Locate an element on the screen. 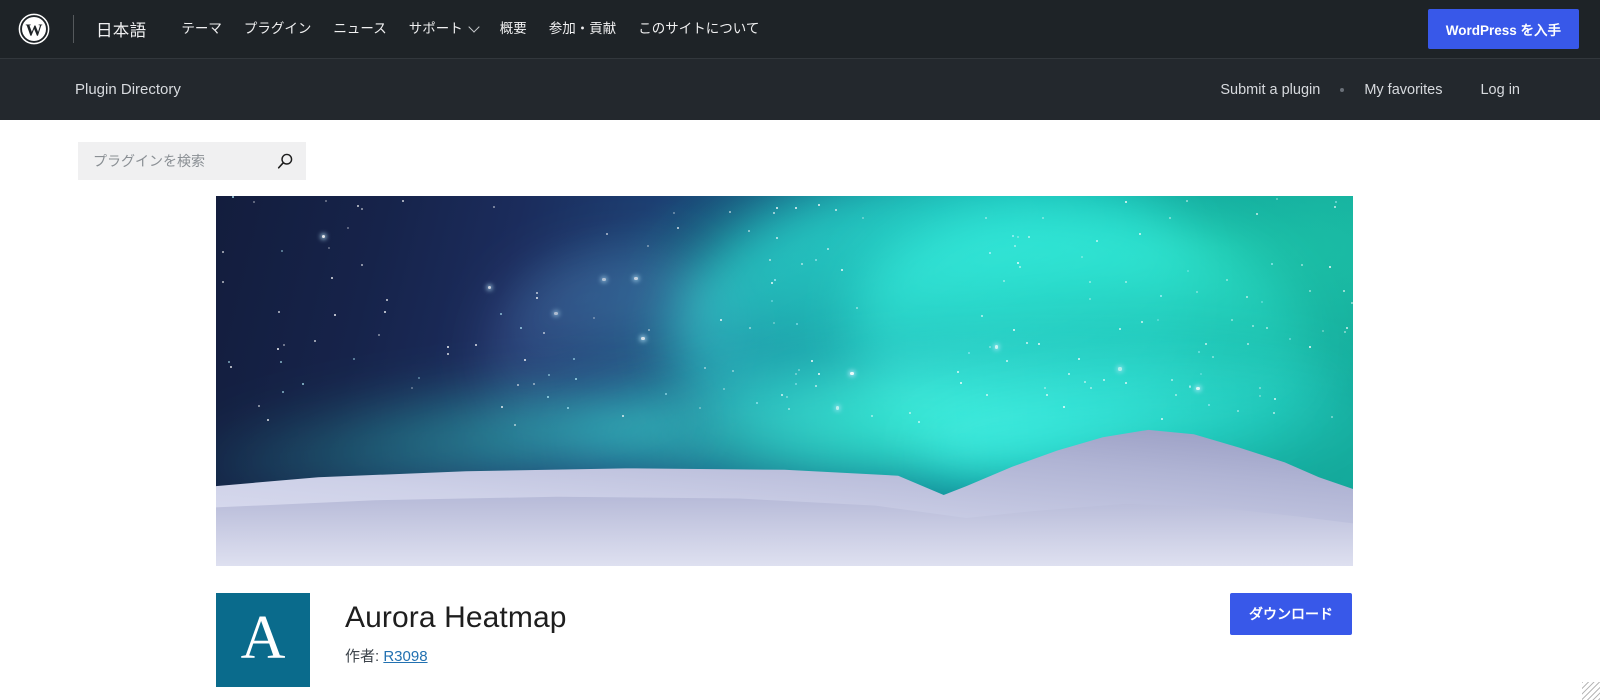 The width and height of the screenshot is (1600, 700). nav-item-themes: テーマ is located at coordinates (201, 29).